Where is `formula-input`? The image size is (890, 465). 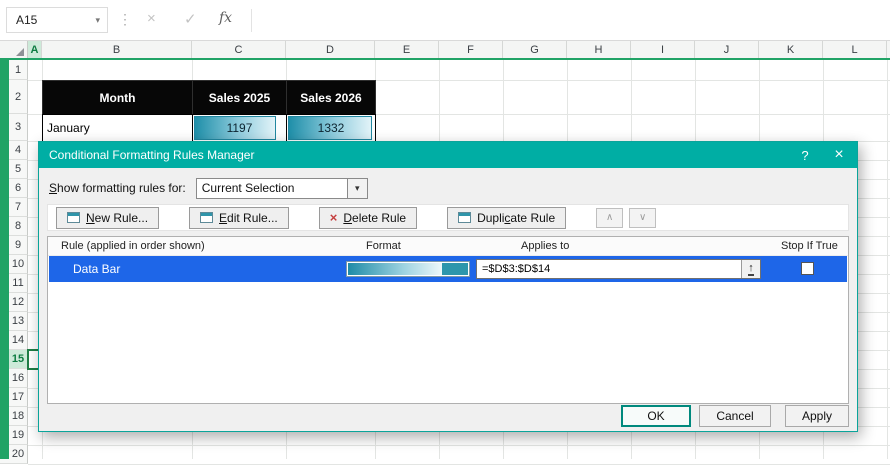 formula-input is located at coordinates (571, 19).